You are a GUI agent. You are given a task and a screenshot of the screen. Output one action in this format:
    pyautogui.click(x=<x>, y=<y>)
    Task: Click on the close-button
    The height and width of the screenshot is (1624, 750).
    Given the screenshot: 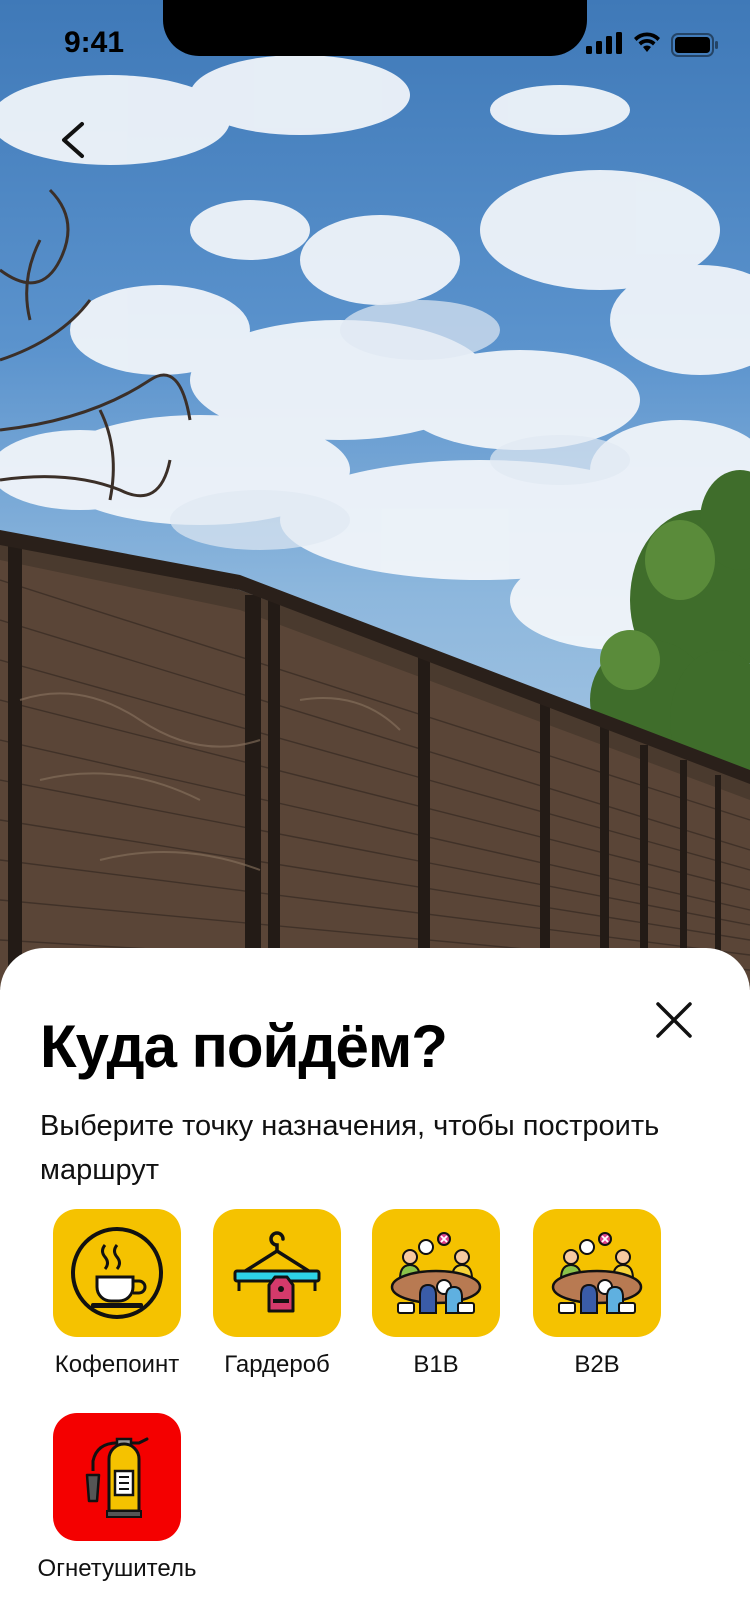 What is the action you would take?
    pyautogui.click(x=674, y=1020)
    